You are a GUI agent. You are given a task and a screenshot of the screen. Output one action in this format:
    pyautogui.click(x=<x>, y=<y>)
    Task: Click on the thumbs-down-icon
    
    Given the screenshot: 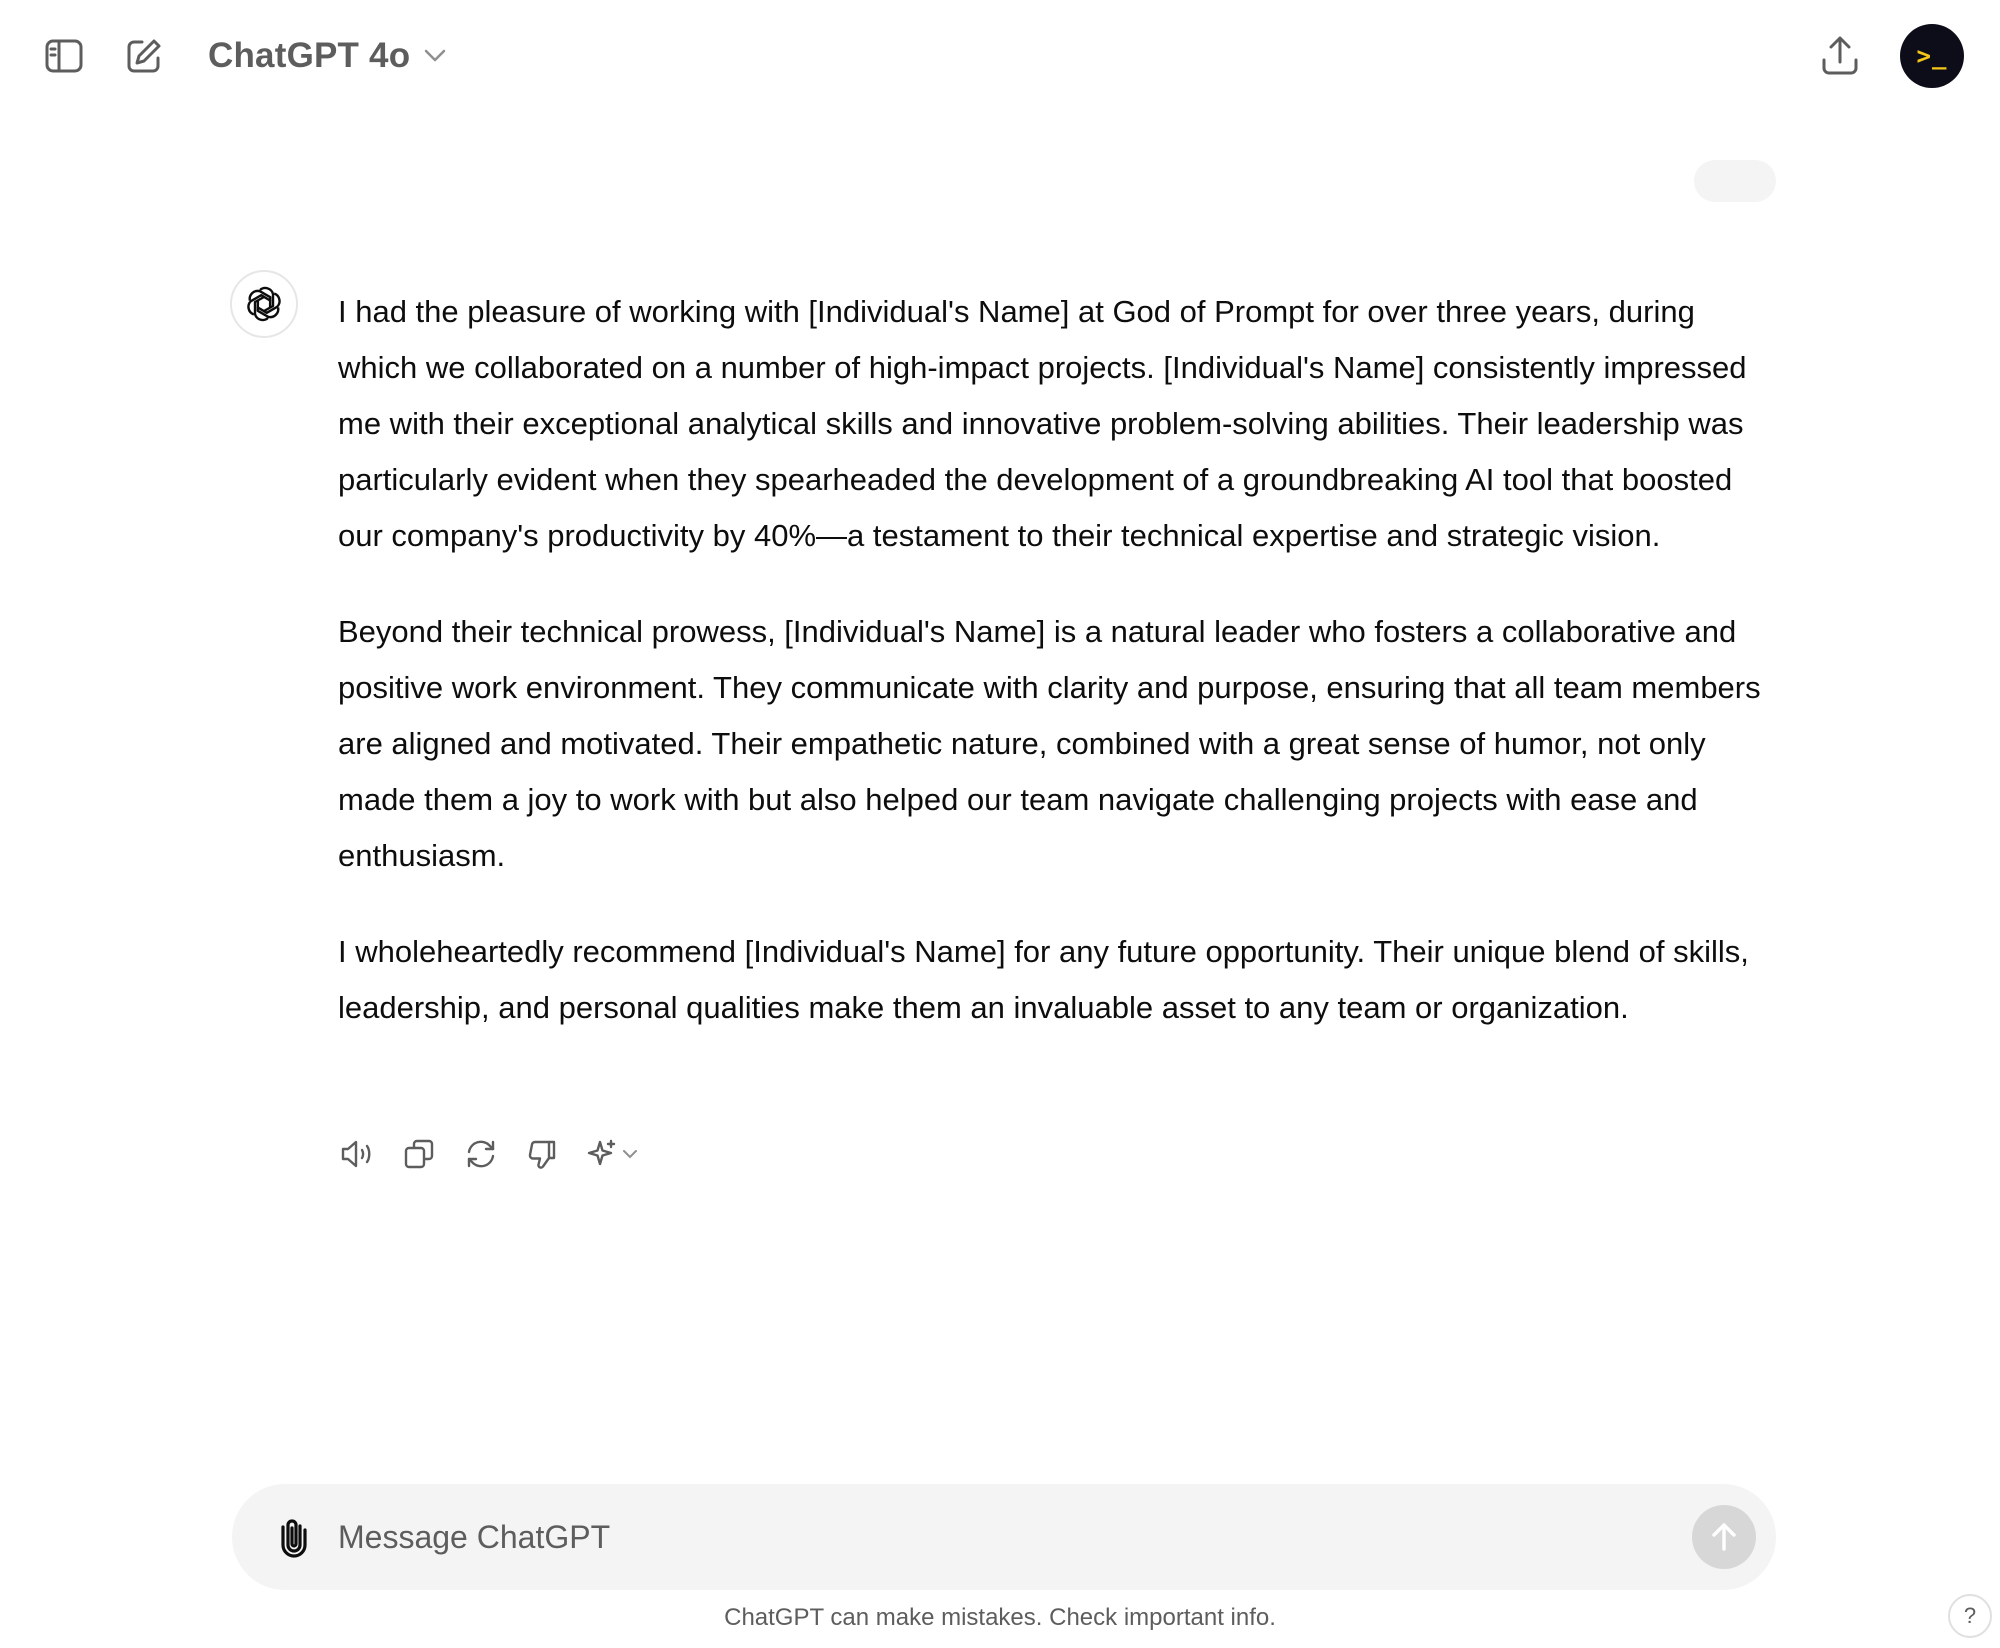 What is the action you would take?
    pyautogui.click(x=542, y=1154)
    